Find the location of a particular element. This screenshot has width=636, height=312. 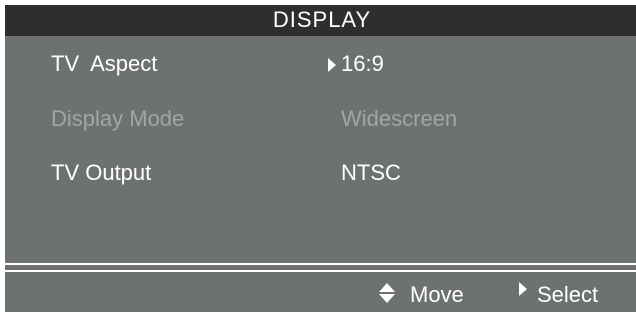

hint-move: Move is located at coordinates (421, 295).